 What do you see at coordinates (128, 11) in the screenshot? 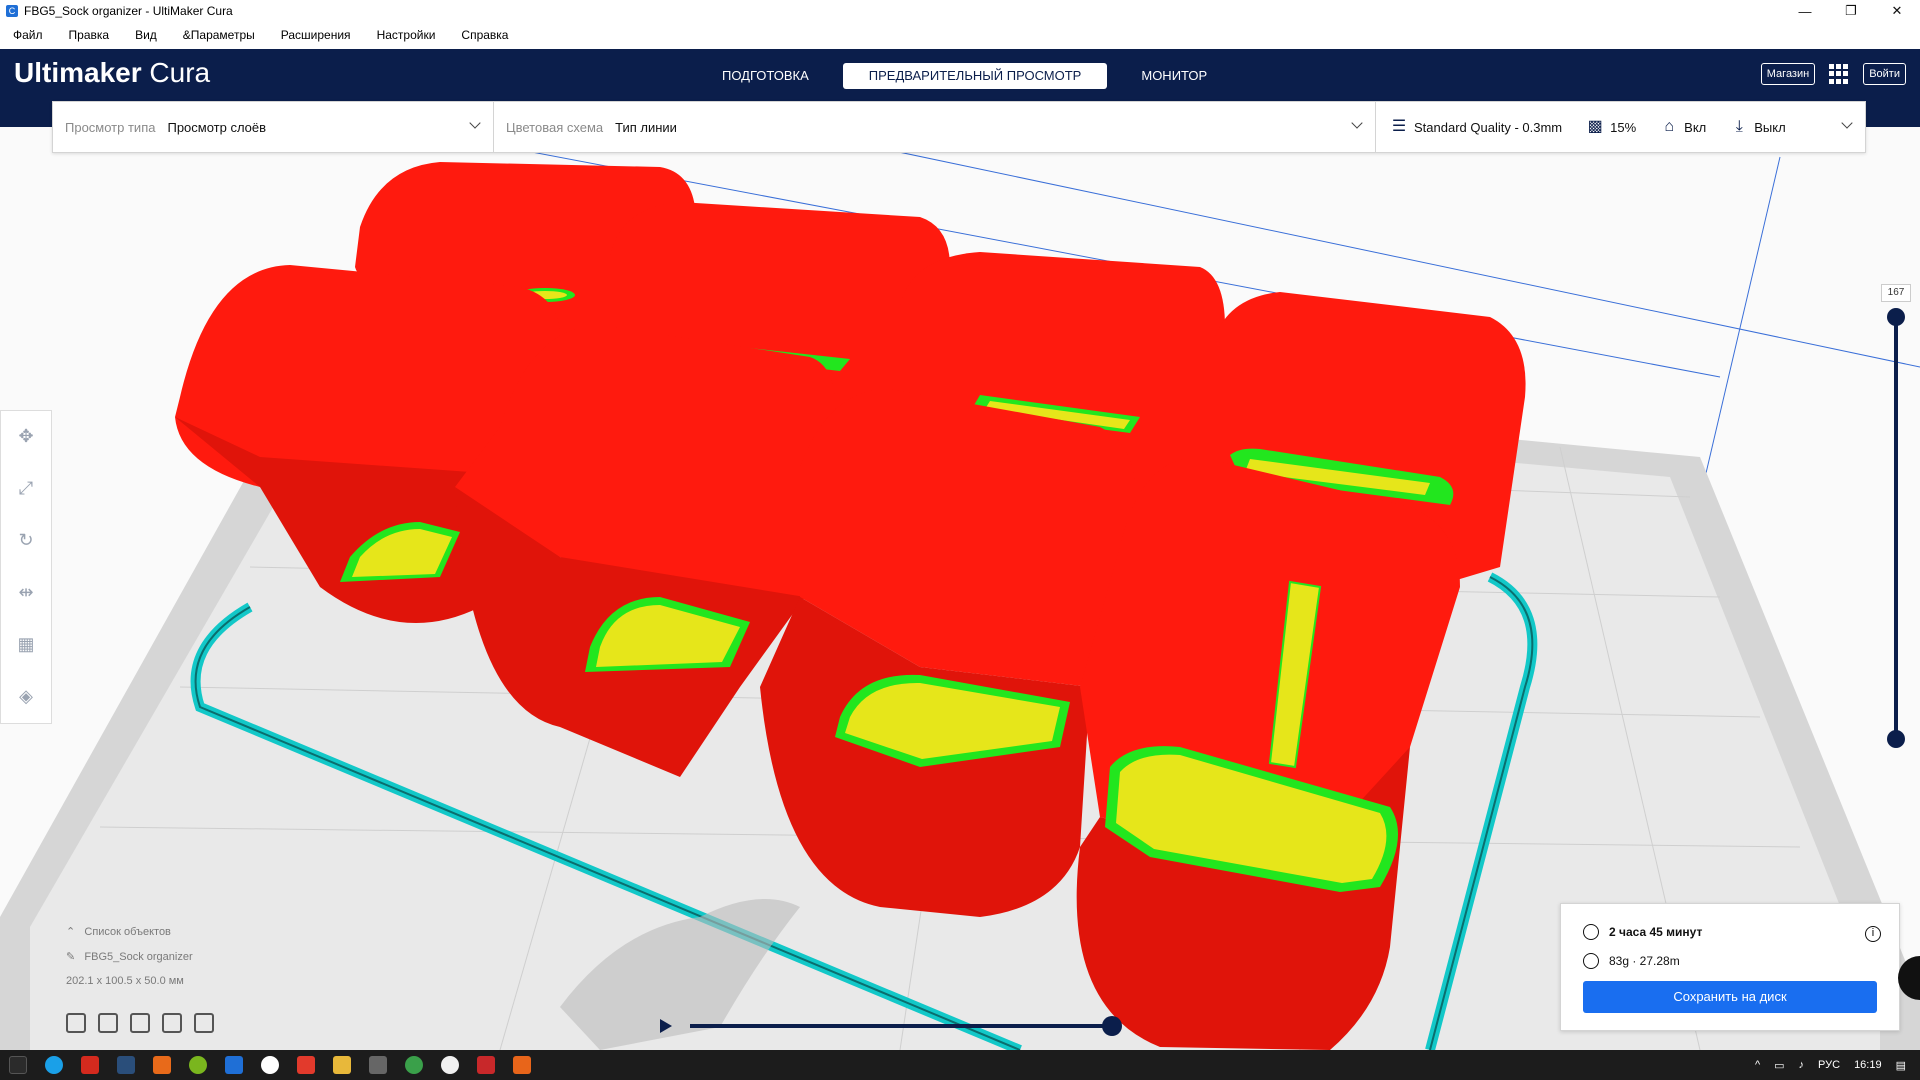
I see `window-title: FBG5_Sock organizer - UltiMaker Cura` at bounding box center [128, 11].